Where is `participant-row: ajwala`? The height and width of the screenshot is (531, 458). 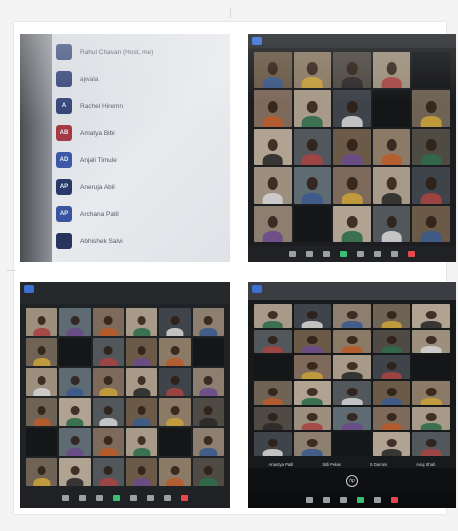
participant-row: ajwala is located at coordinates (77, 79).